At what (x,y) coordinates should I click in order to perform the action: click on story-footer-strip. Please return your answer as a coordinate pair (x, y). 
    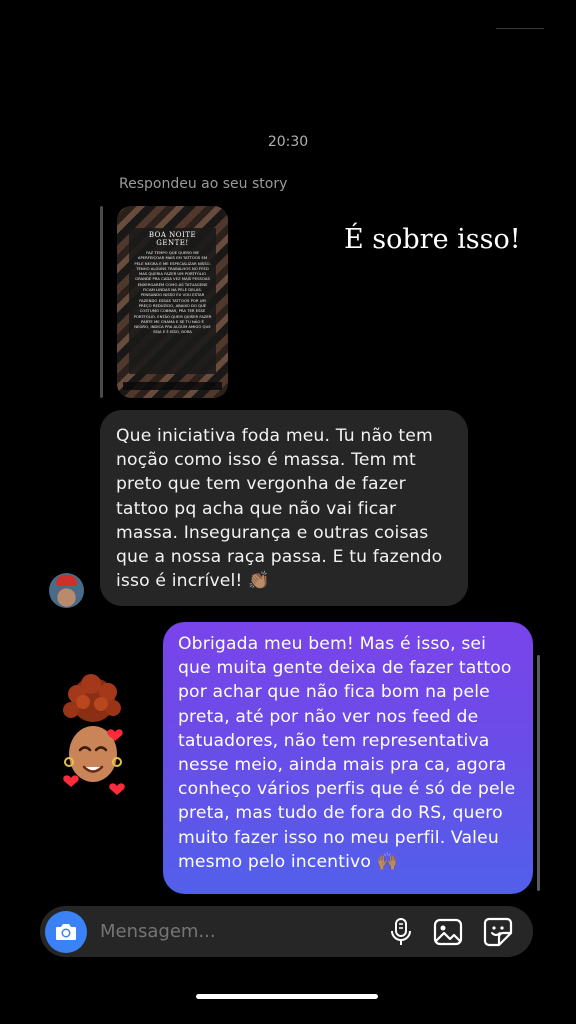
    Looking at the image, I should click on (172, 386).